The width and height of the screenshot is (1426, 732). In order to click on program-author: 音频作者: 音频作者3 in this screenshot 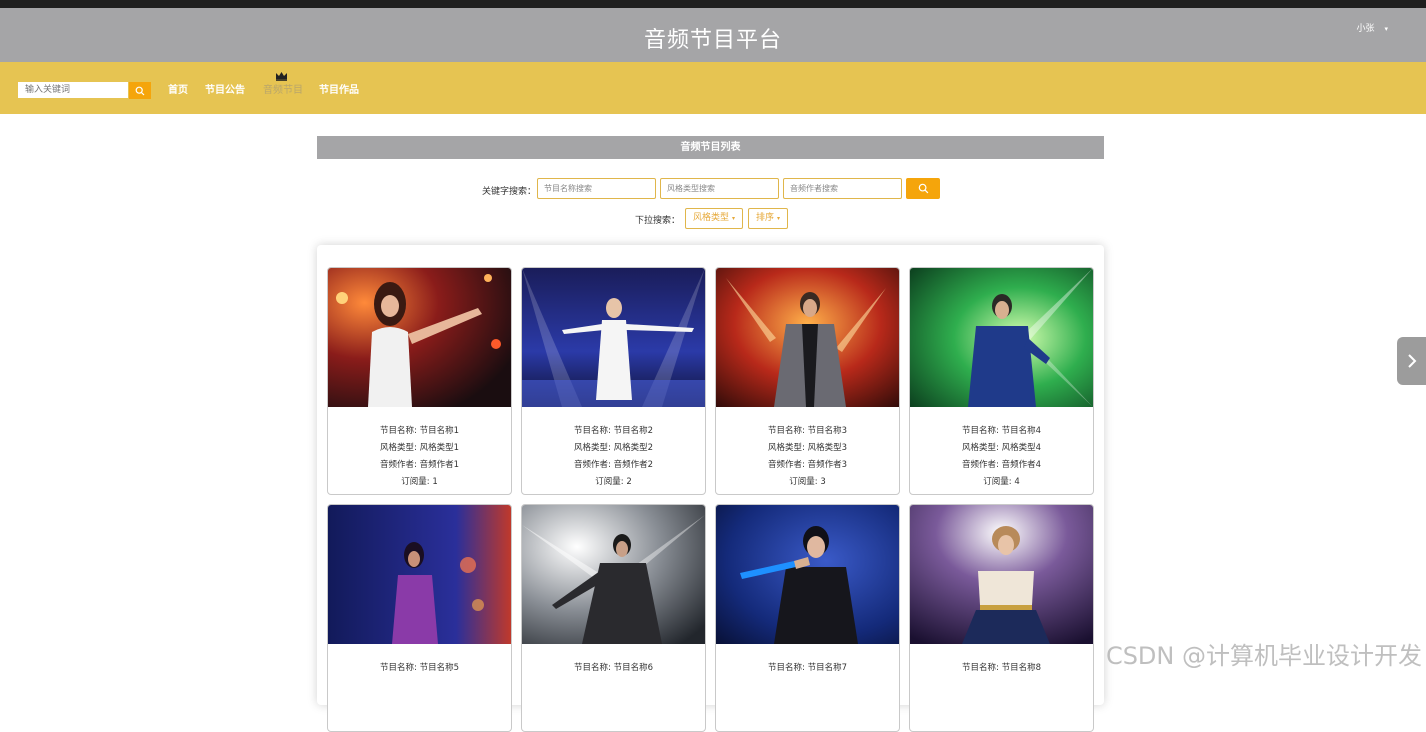, I will do `click(807, 465)`.